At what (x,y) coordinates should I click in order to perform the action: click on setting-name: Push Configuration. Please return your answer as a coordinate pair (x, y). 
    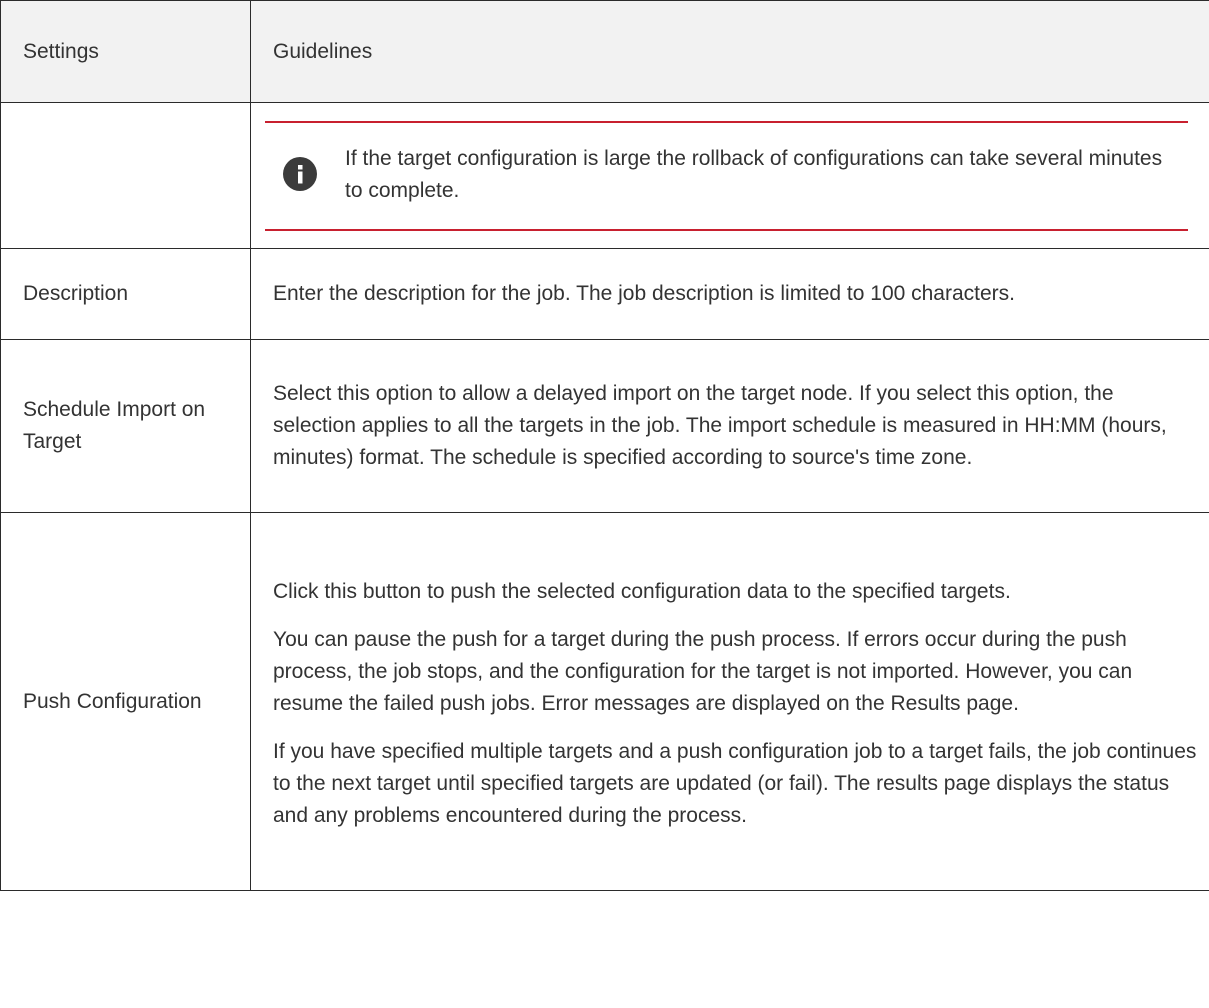
    Looking at the image, I should click on (125, 701).